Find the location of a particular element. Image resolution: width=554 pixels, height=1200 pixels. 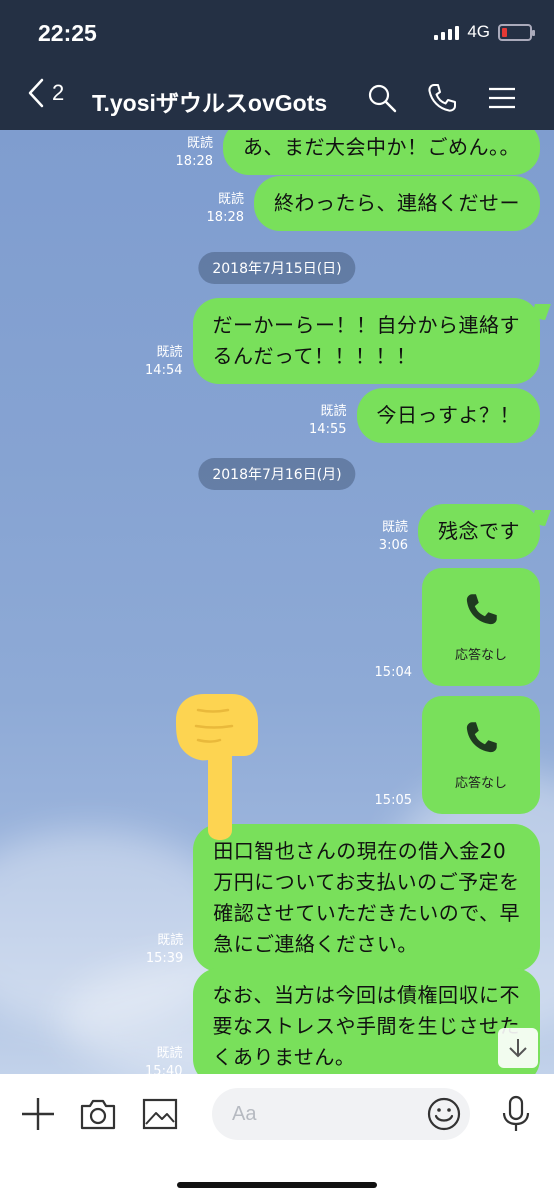

missed-call-message: 15:04 応答なし is located at coordinates (457, 627).